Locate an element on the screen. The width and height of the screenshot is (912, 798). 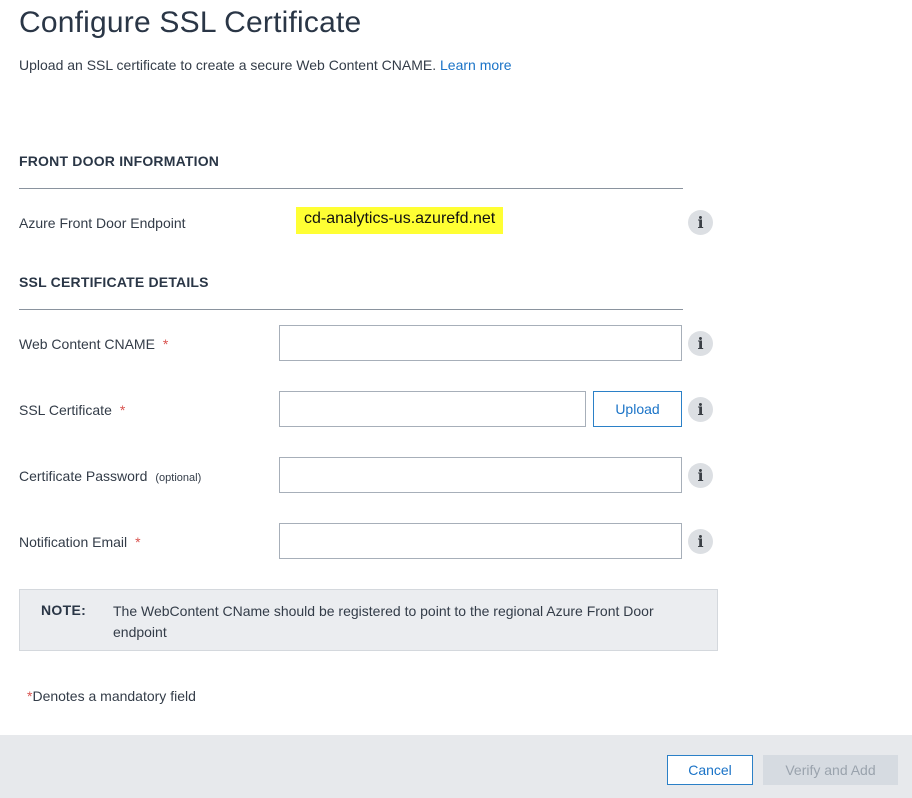
cancel-button: Cancel is located at coordinates (710, 770).